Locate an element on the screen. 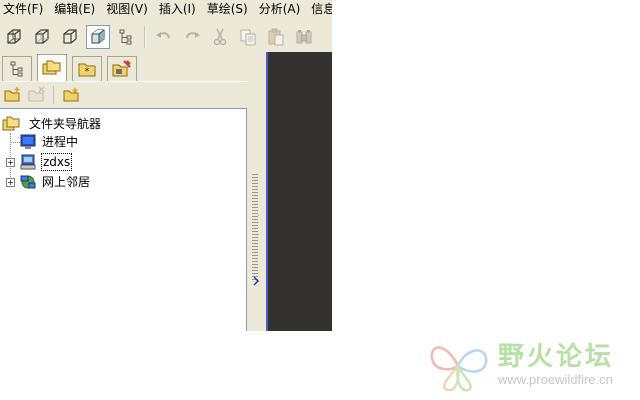  undo-icon is located at coordinates (164, 37).